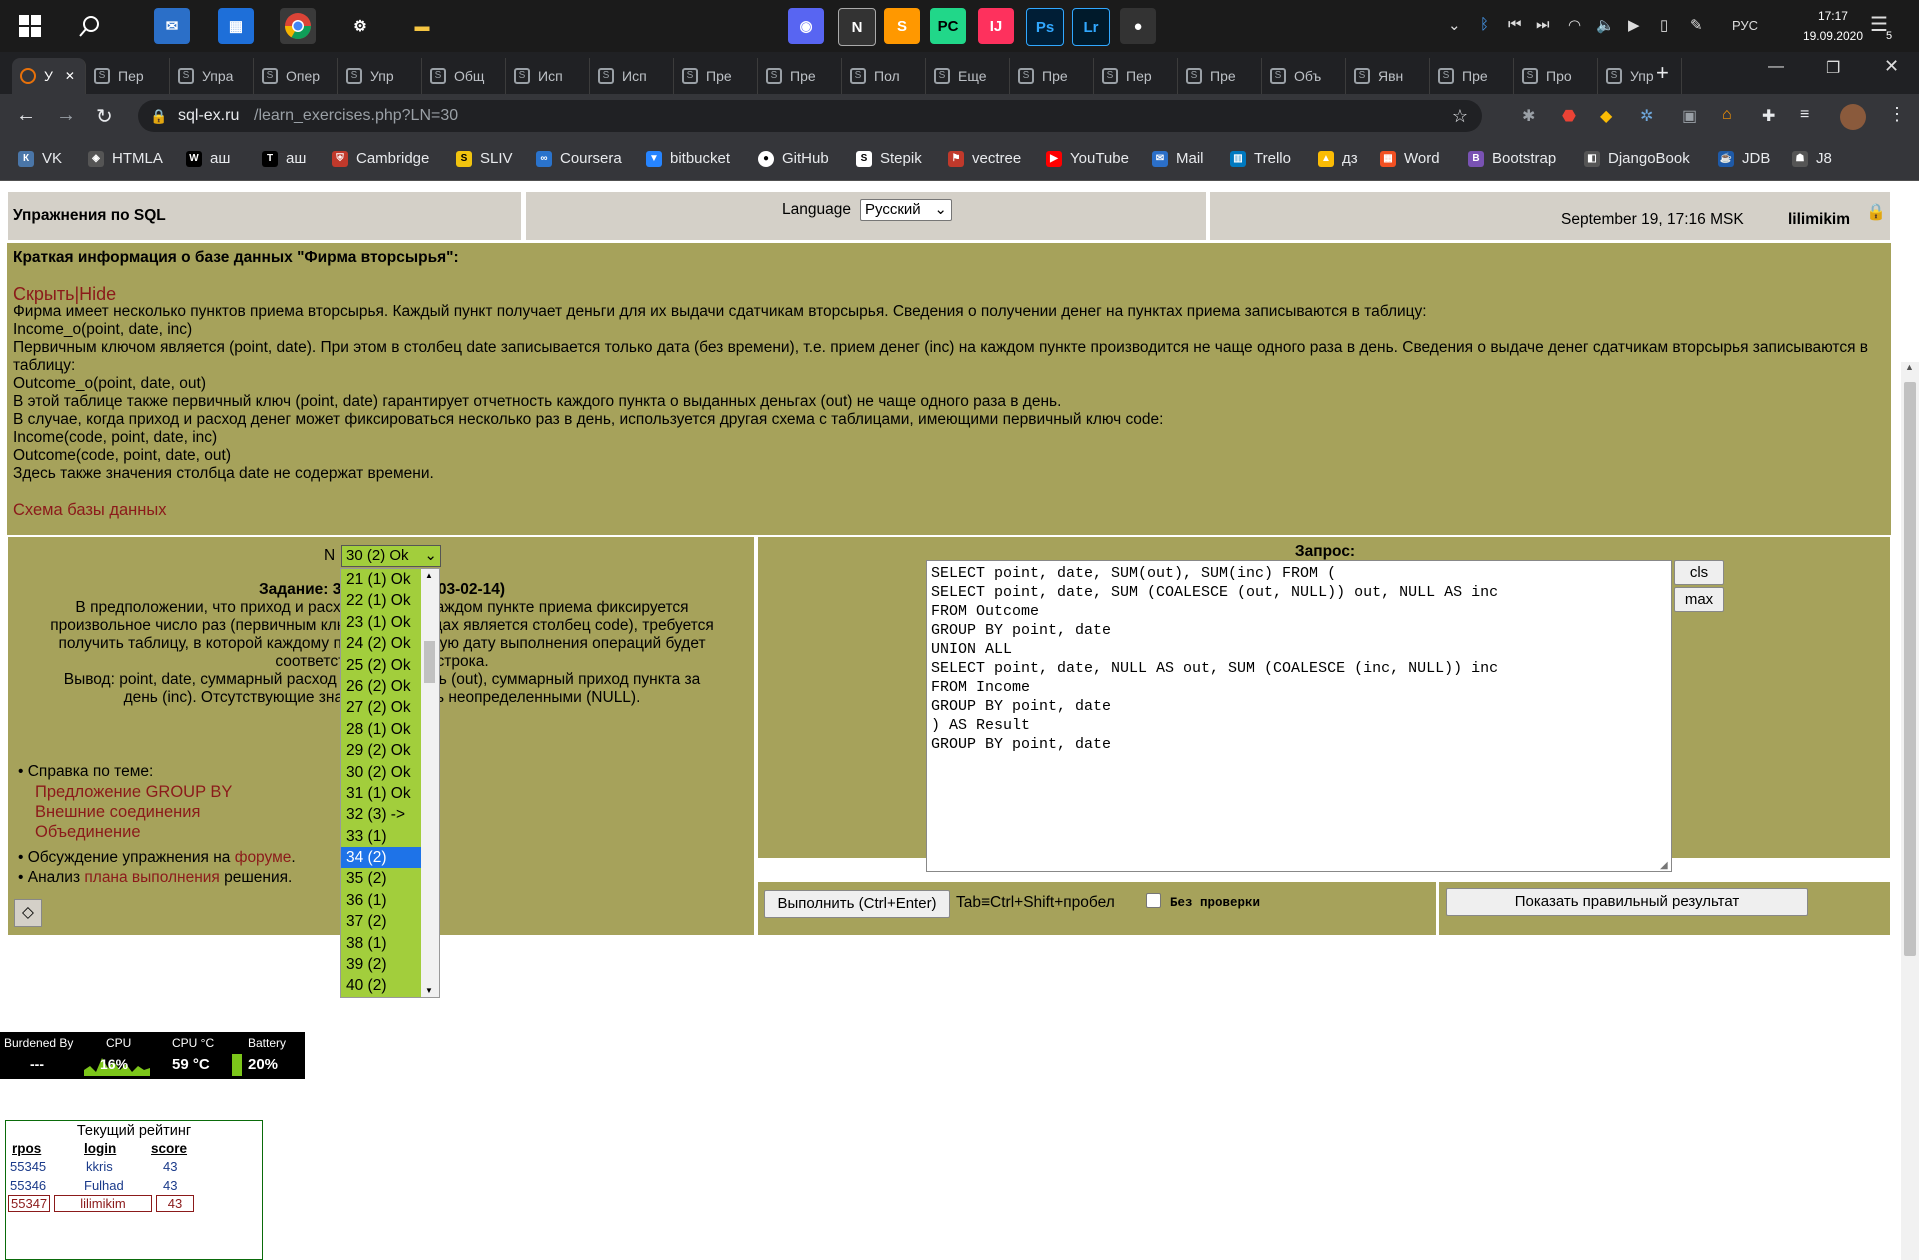 The image size is (1919, 1260). What do you see at coordinates (1727, 115) in the screenshot?
I see `sale-extension-icon: ⌂` at bounding box center [1727, 115].